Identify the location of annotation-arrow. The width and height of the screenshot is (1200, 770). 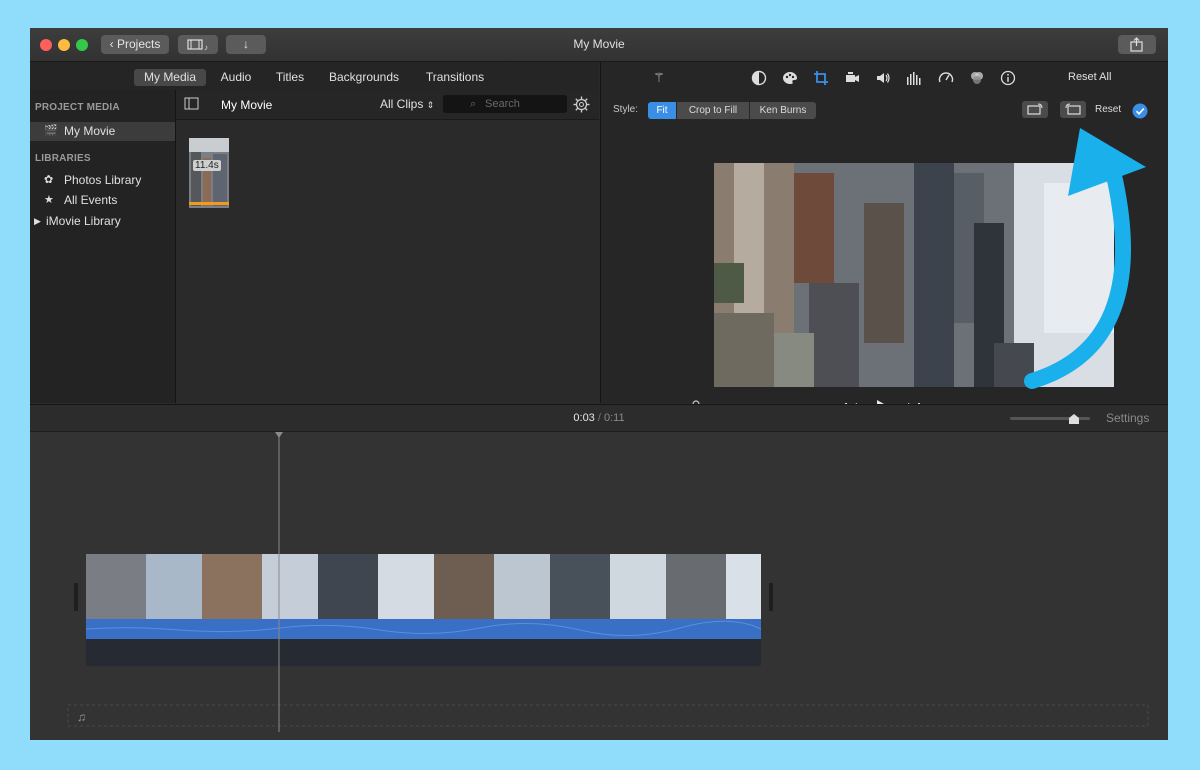
(1085, 258).